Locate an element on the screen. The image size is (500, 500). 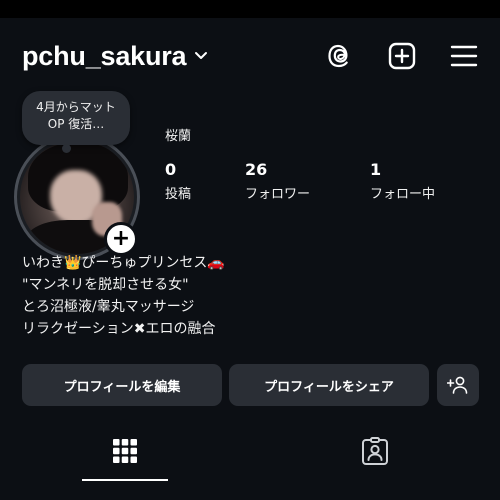
tab-tagged is located at coordinates (375, 451).